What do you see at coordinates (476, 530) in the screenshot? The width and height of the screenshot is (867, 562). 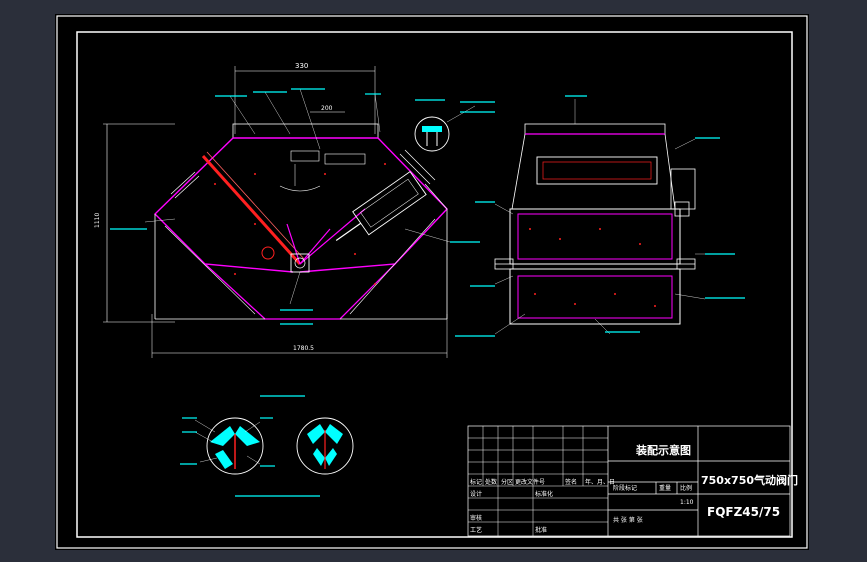 I see `field-process: 工艺` at bounding box center [476, 530].